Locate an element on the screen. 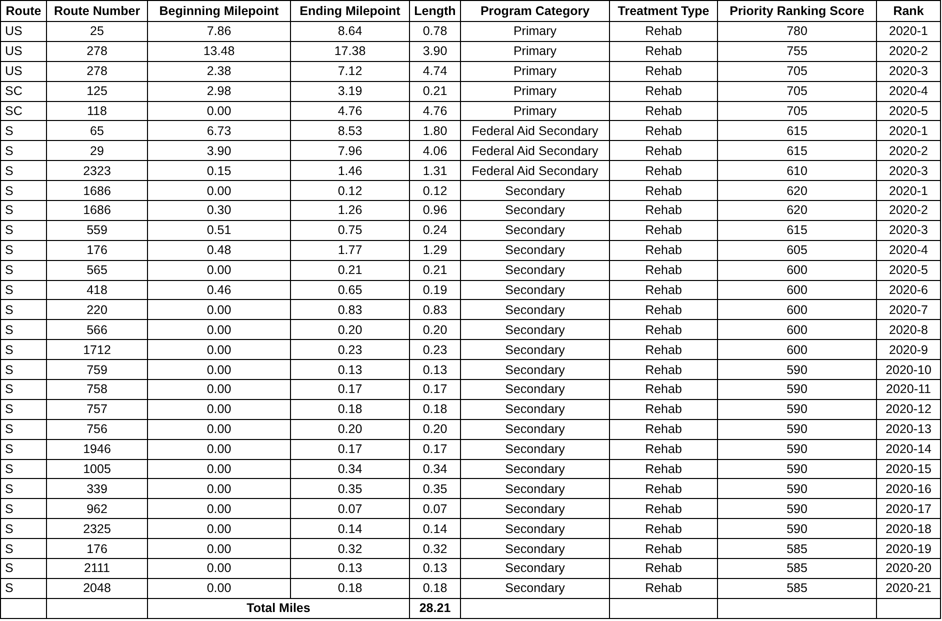 This screenshot has height=621, width=942. table-cell: 7.86 is located at coordinates (219, 32).